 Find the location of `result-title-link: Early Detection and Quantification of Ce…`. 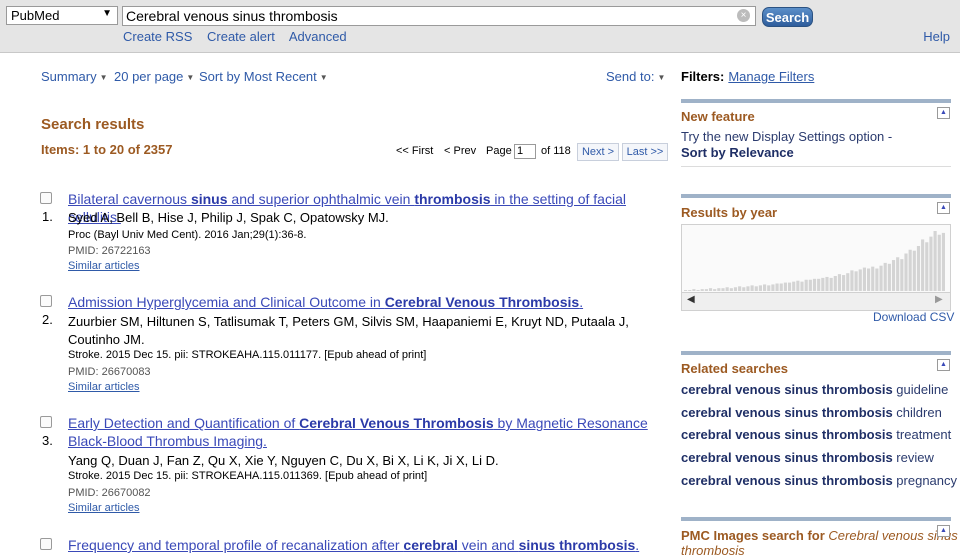

result-title-link: Early Detection and Quantification of Ce… is located at coordinates (373, 432).